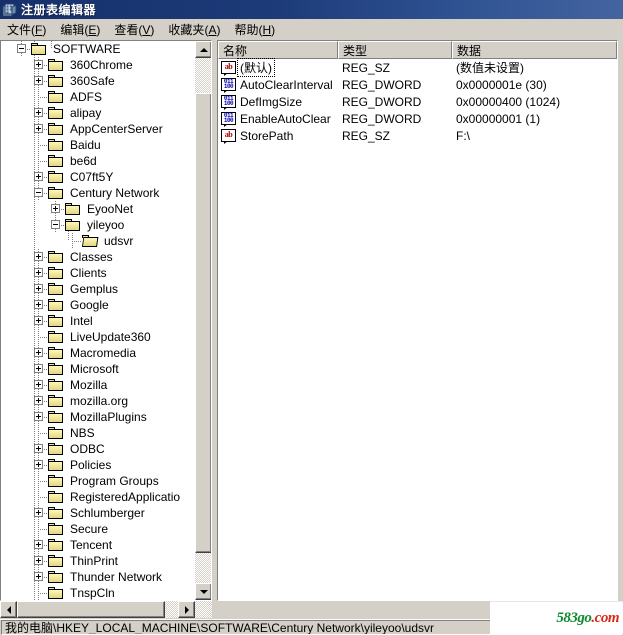  Describe the element at coordinates (88, 273) in the screenshot. I see `tree-node-label: Clients` at that location.